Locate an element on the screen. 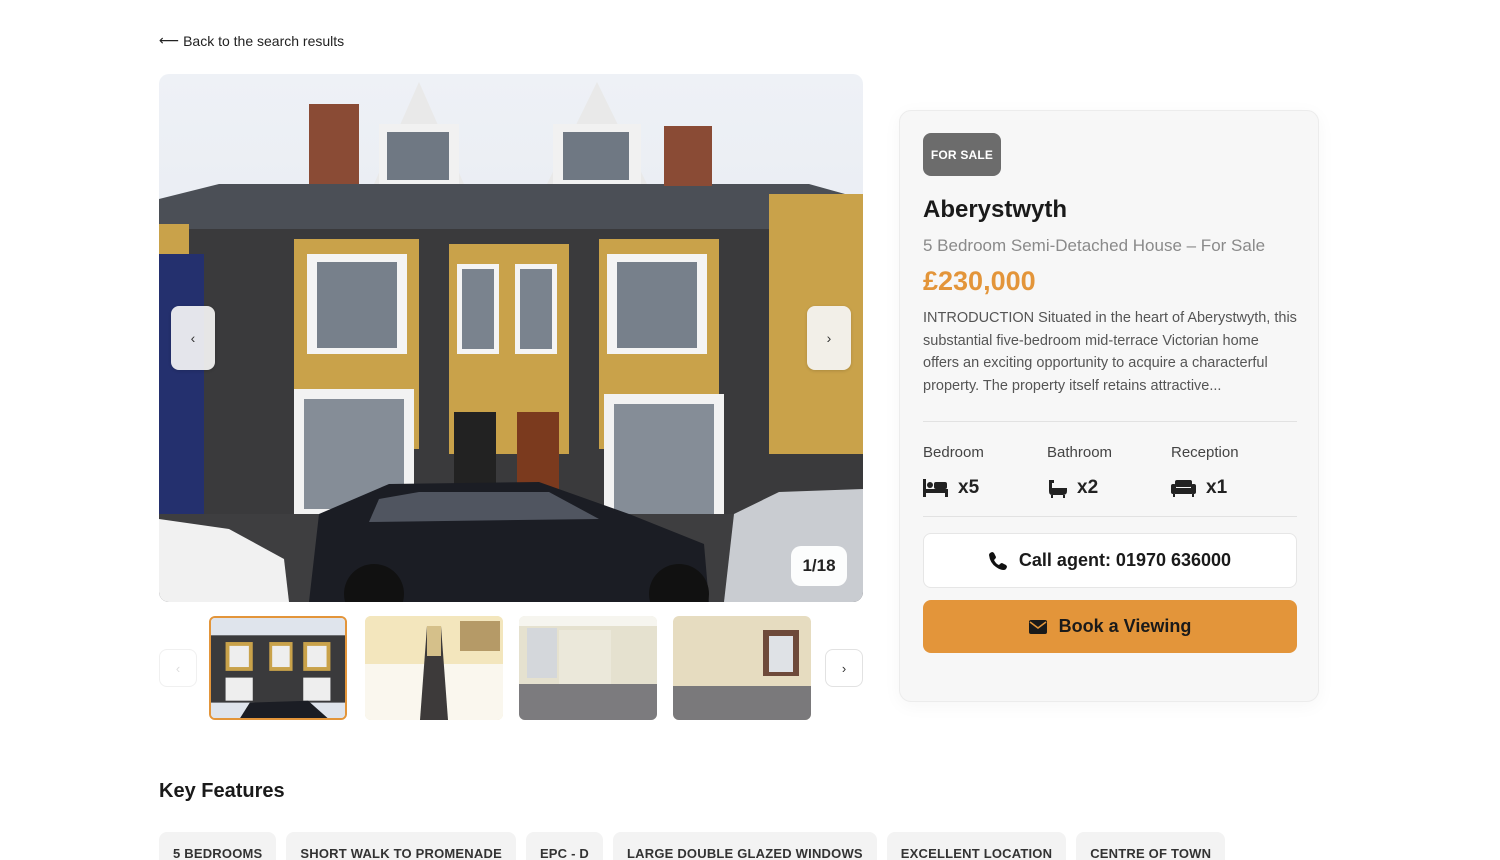  status-badge: FOR SALE is located at coordinates (962, 154).